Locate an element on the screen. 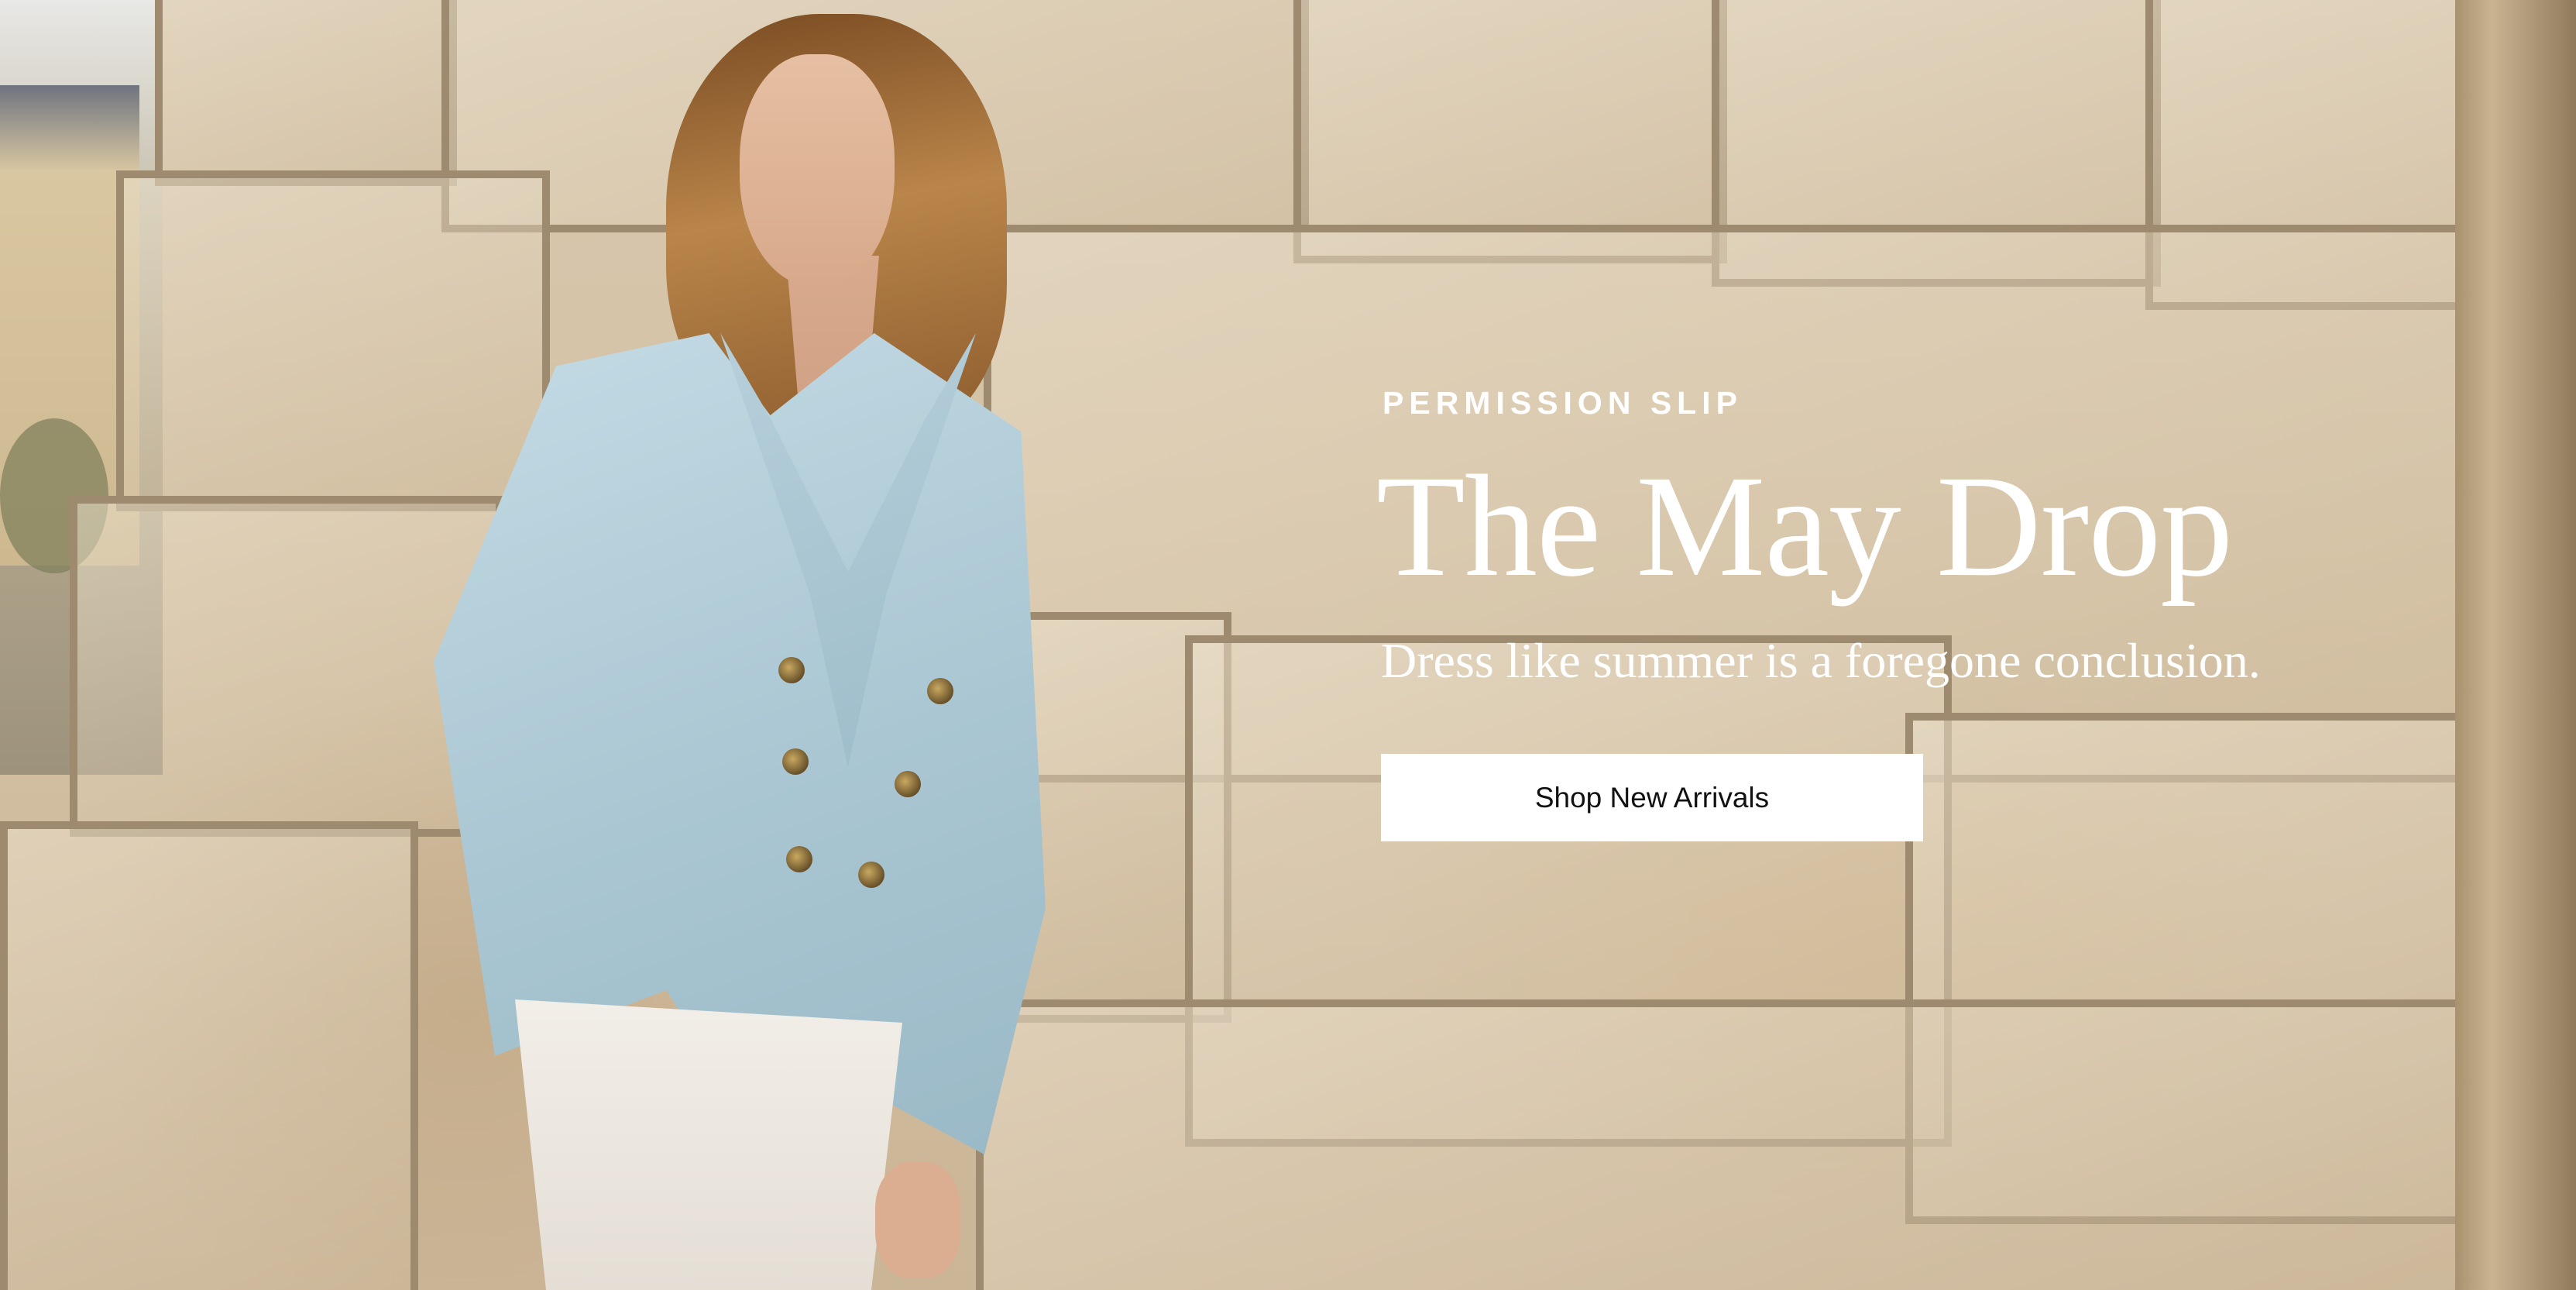  model-hand is located at coordinates (917, 1220).